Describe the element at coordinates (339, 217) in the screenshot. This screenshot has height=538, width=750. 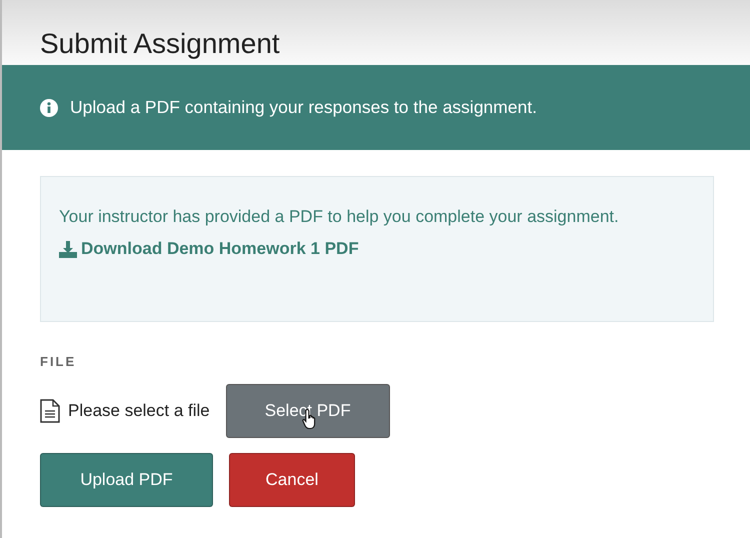
I see `info-text: Your instructor has provided a PDF to help you complete your assignment.` at that location.